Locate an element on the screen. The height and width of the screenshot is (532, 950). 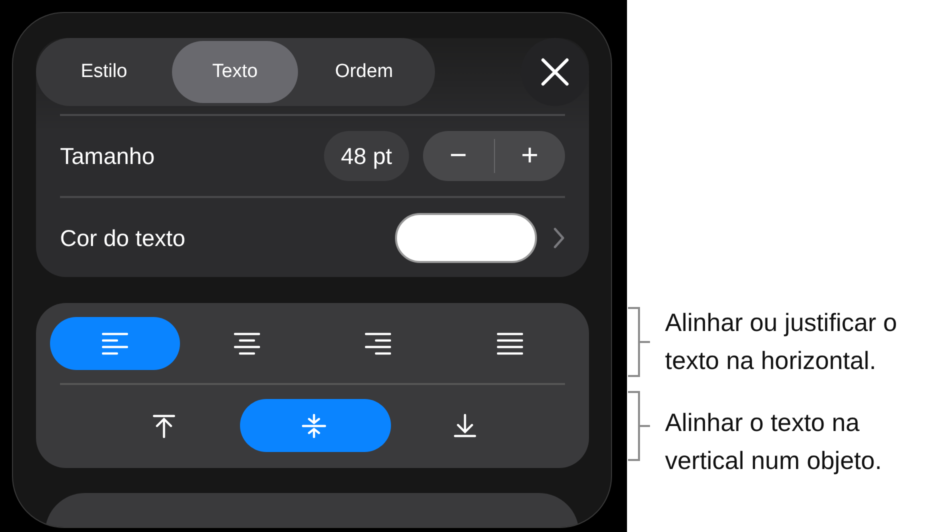
tab: Estilo is located at coordinates (104, 72).